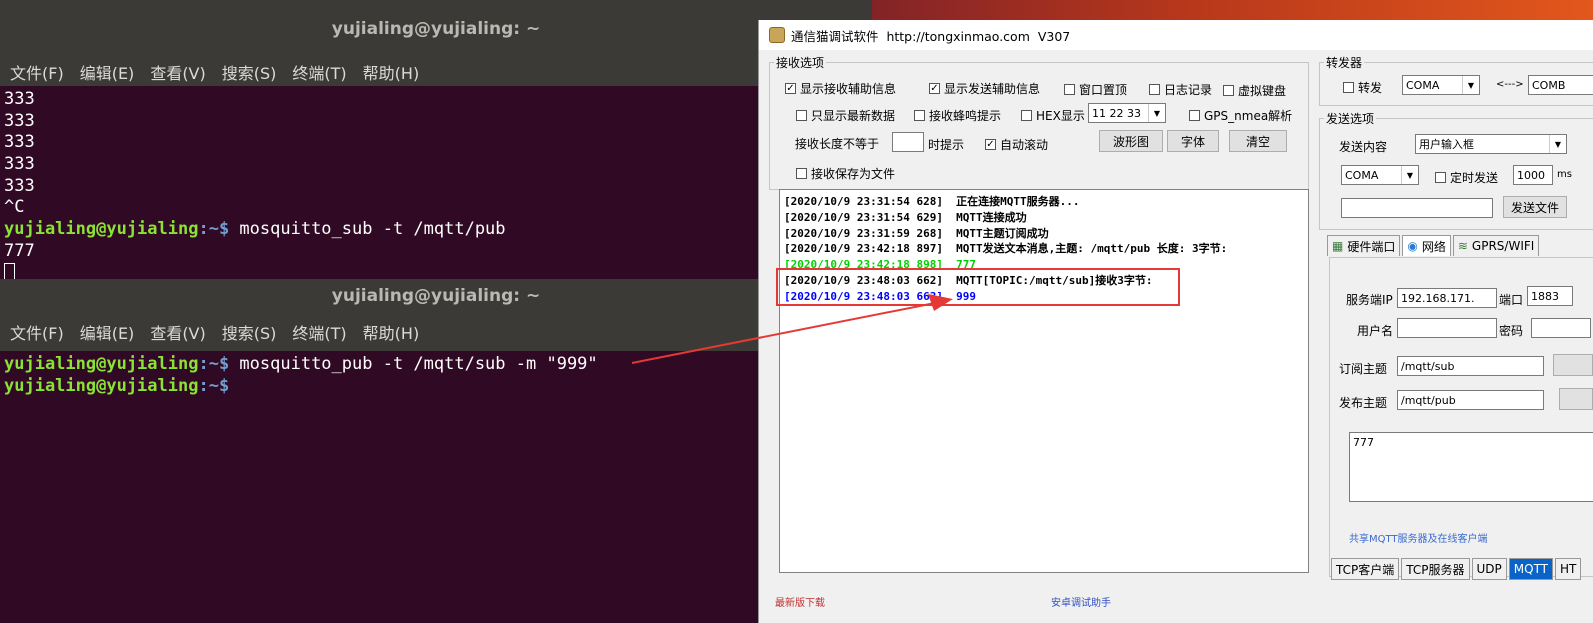 The width and height of the screenshot is (1593, 623). Describe the element at coordinates (1447, 328) in the screenshot. I see `username-input` at that location.